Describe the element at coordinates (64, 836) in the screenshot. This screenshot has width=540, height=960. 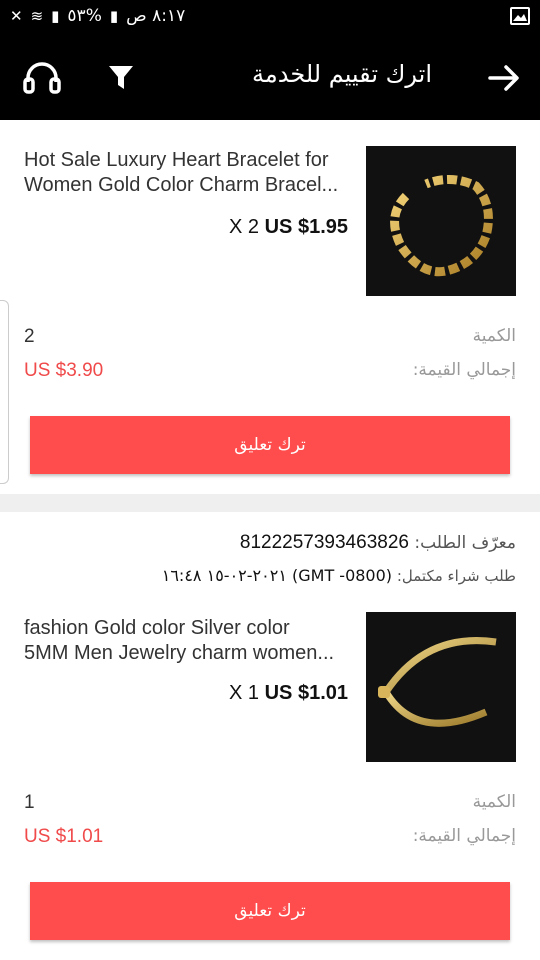
I see `total-value: US $1.01` at that location.